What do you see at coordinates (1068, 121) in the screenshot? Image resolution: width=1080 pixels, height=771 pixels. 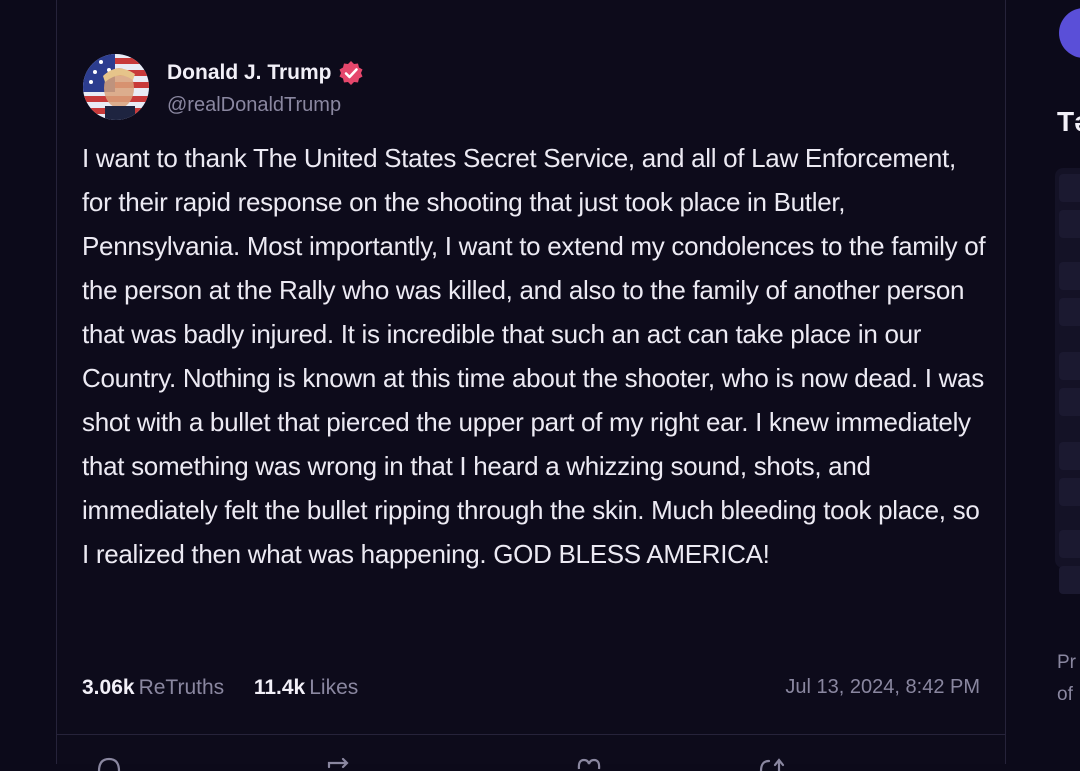 I see `sidebar-heading: Tǝ` at bounding box center [1068, 121].